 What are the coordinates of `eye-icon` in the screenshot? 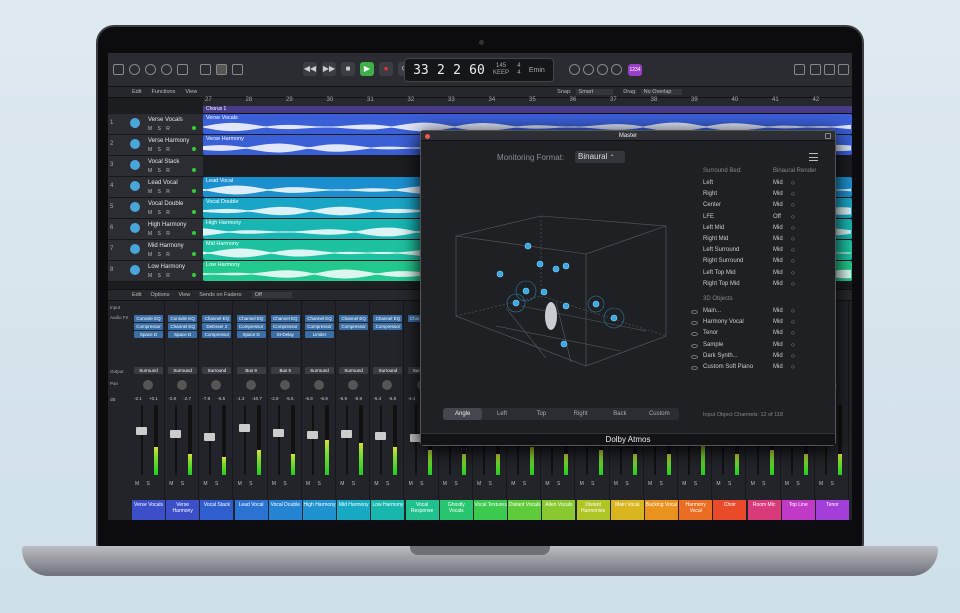 It's located at (694, 345).